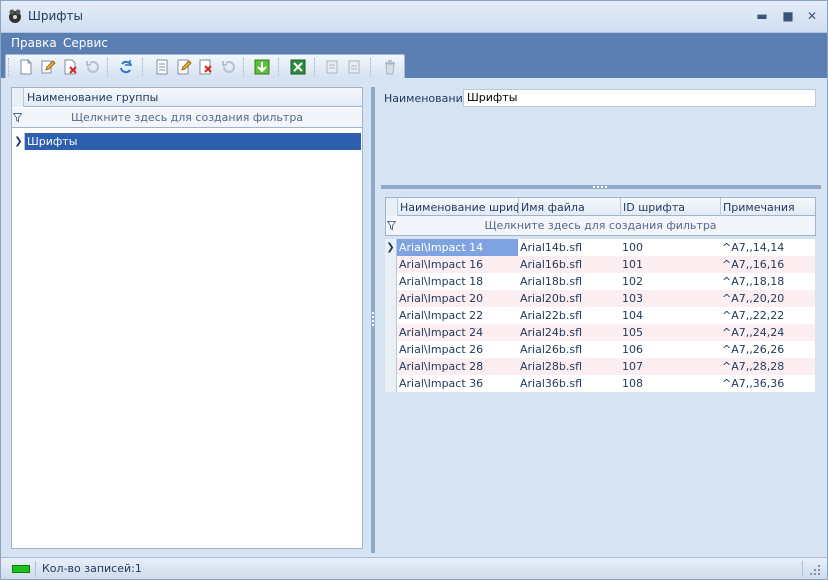 Image resolution: width=828 pixels, height=580 pixels. Describe the element at coordinates (21, 569) in the screenshot. I see `status-indicator-icon` at that location.